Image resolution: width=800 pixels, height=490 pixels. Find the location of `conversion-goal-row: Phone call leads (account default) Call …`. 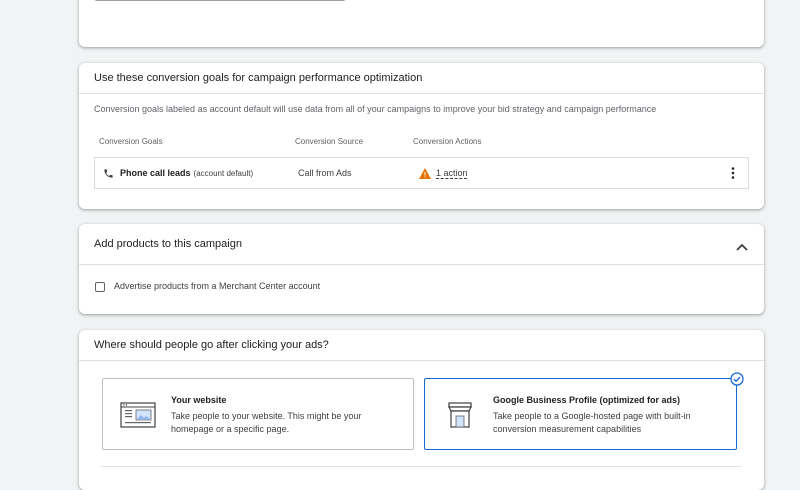

conversion-goal-row: Phone call leads (account default) Call … is located at coordinates (421, 173).